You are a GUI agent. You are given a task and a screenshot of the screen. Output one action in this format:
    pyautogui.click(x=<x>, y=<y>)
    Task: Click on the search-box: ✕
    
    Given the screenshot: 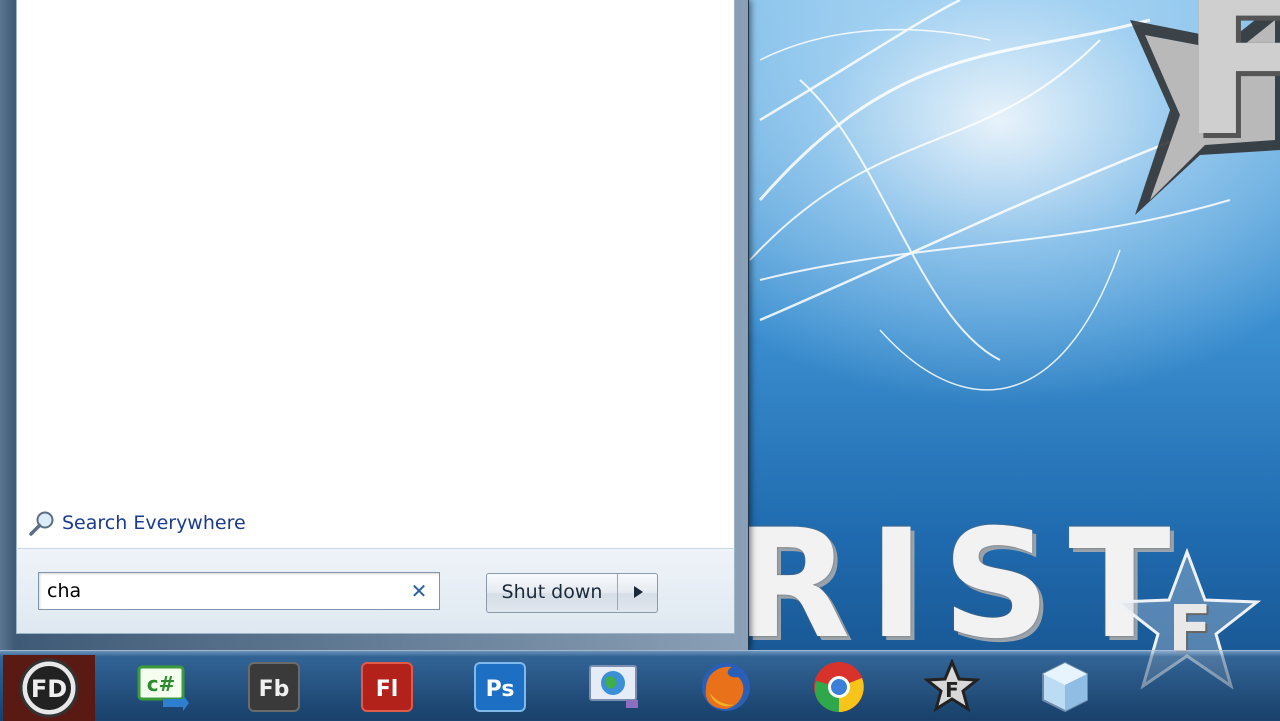 What is the action you would take?
    pyautogui.click(x=239, y=591)
    